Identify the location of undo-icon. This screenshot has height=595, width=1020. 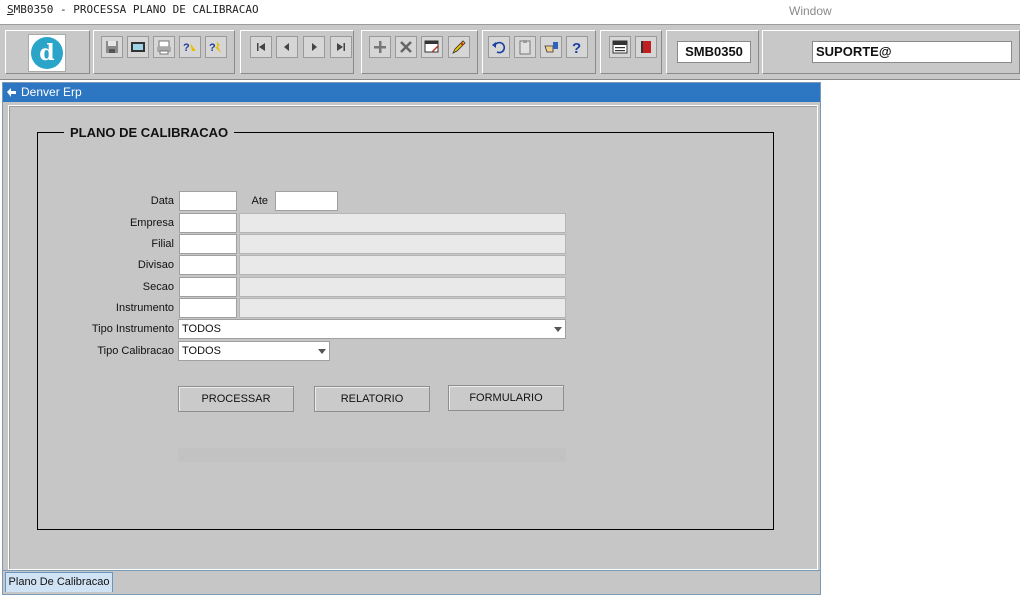
(499, 47).